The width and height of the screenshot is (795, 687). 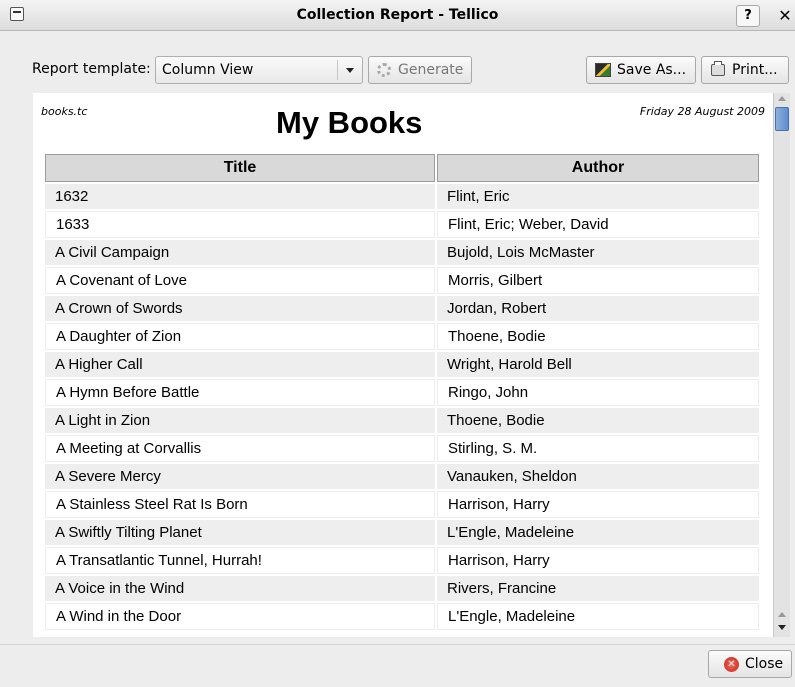 I want to click on table-row: A Hymn Before Battle Ringo, John, so click(x=402, y=392).